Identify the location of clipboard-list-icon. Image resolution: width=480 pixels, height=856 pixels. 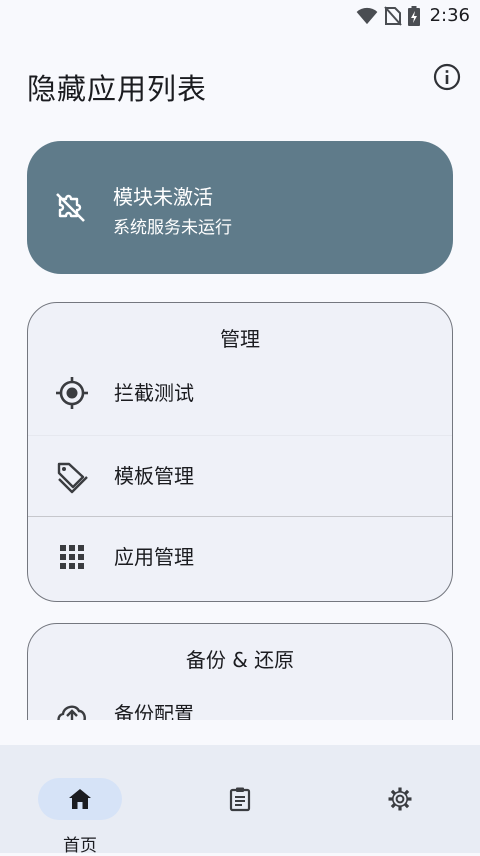
(240, 799).